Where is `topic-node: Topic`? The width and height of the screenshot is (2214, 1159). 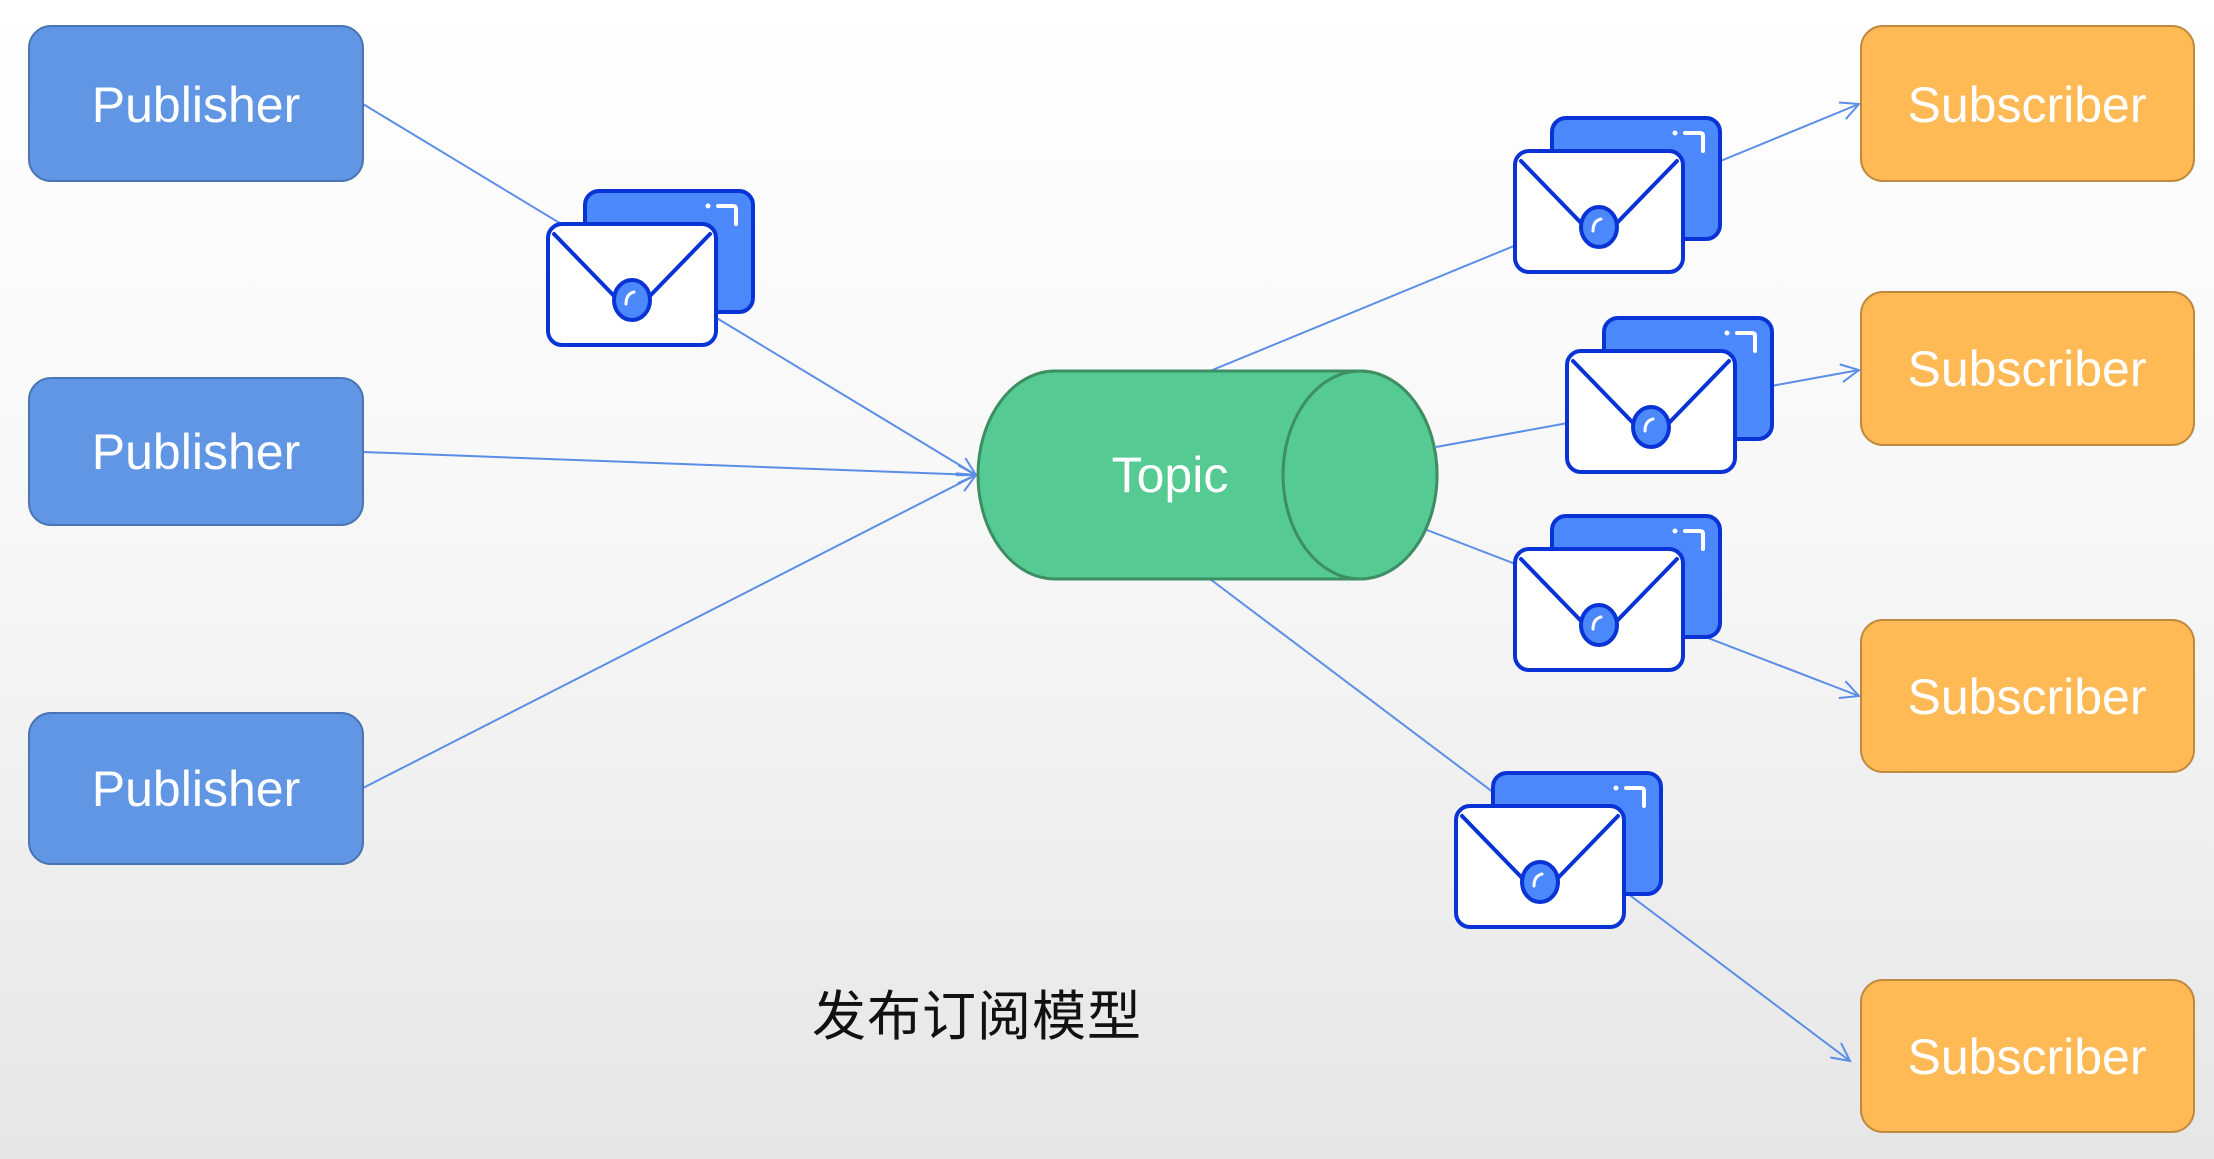
topic-node: Topic is located at coordinates (1207, 475).